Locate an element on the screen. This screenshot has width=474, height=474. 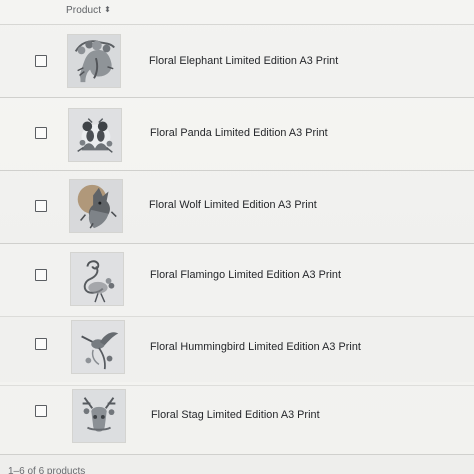
product-column-header: Product ⬍ is located at coordinates (88, 10).